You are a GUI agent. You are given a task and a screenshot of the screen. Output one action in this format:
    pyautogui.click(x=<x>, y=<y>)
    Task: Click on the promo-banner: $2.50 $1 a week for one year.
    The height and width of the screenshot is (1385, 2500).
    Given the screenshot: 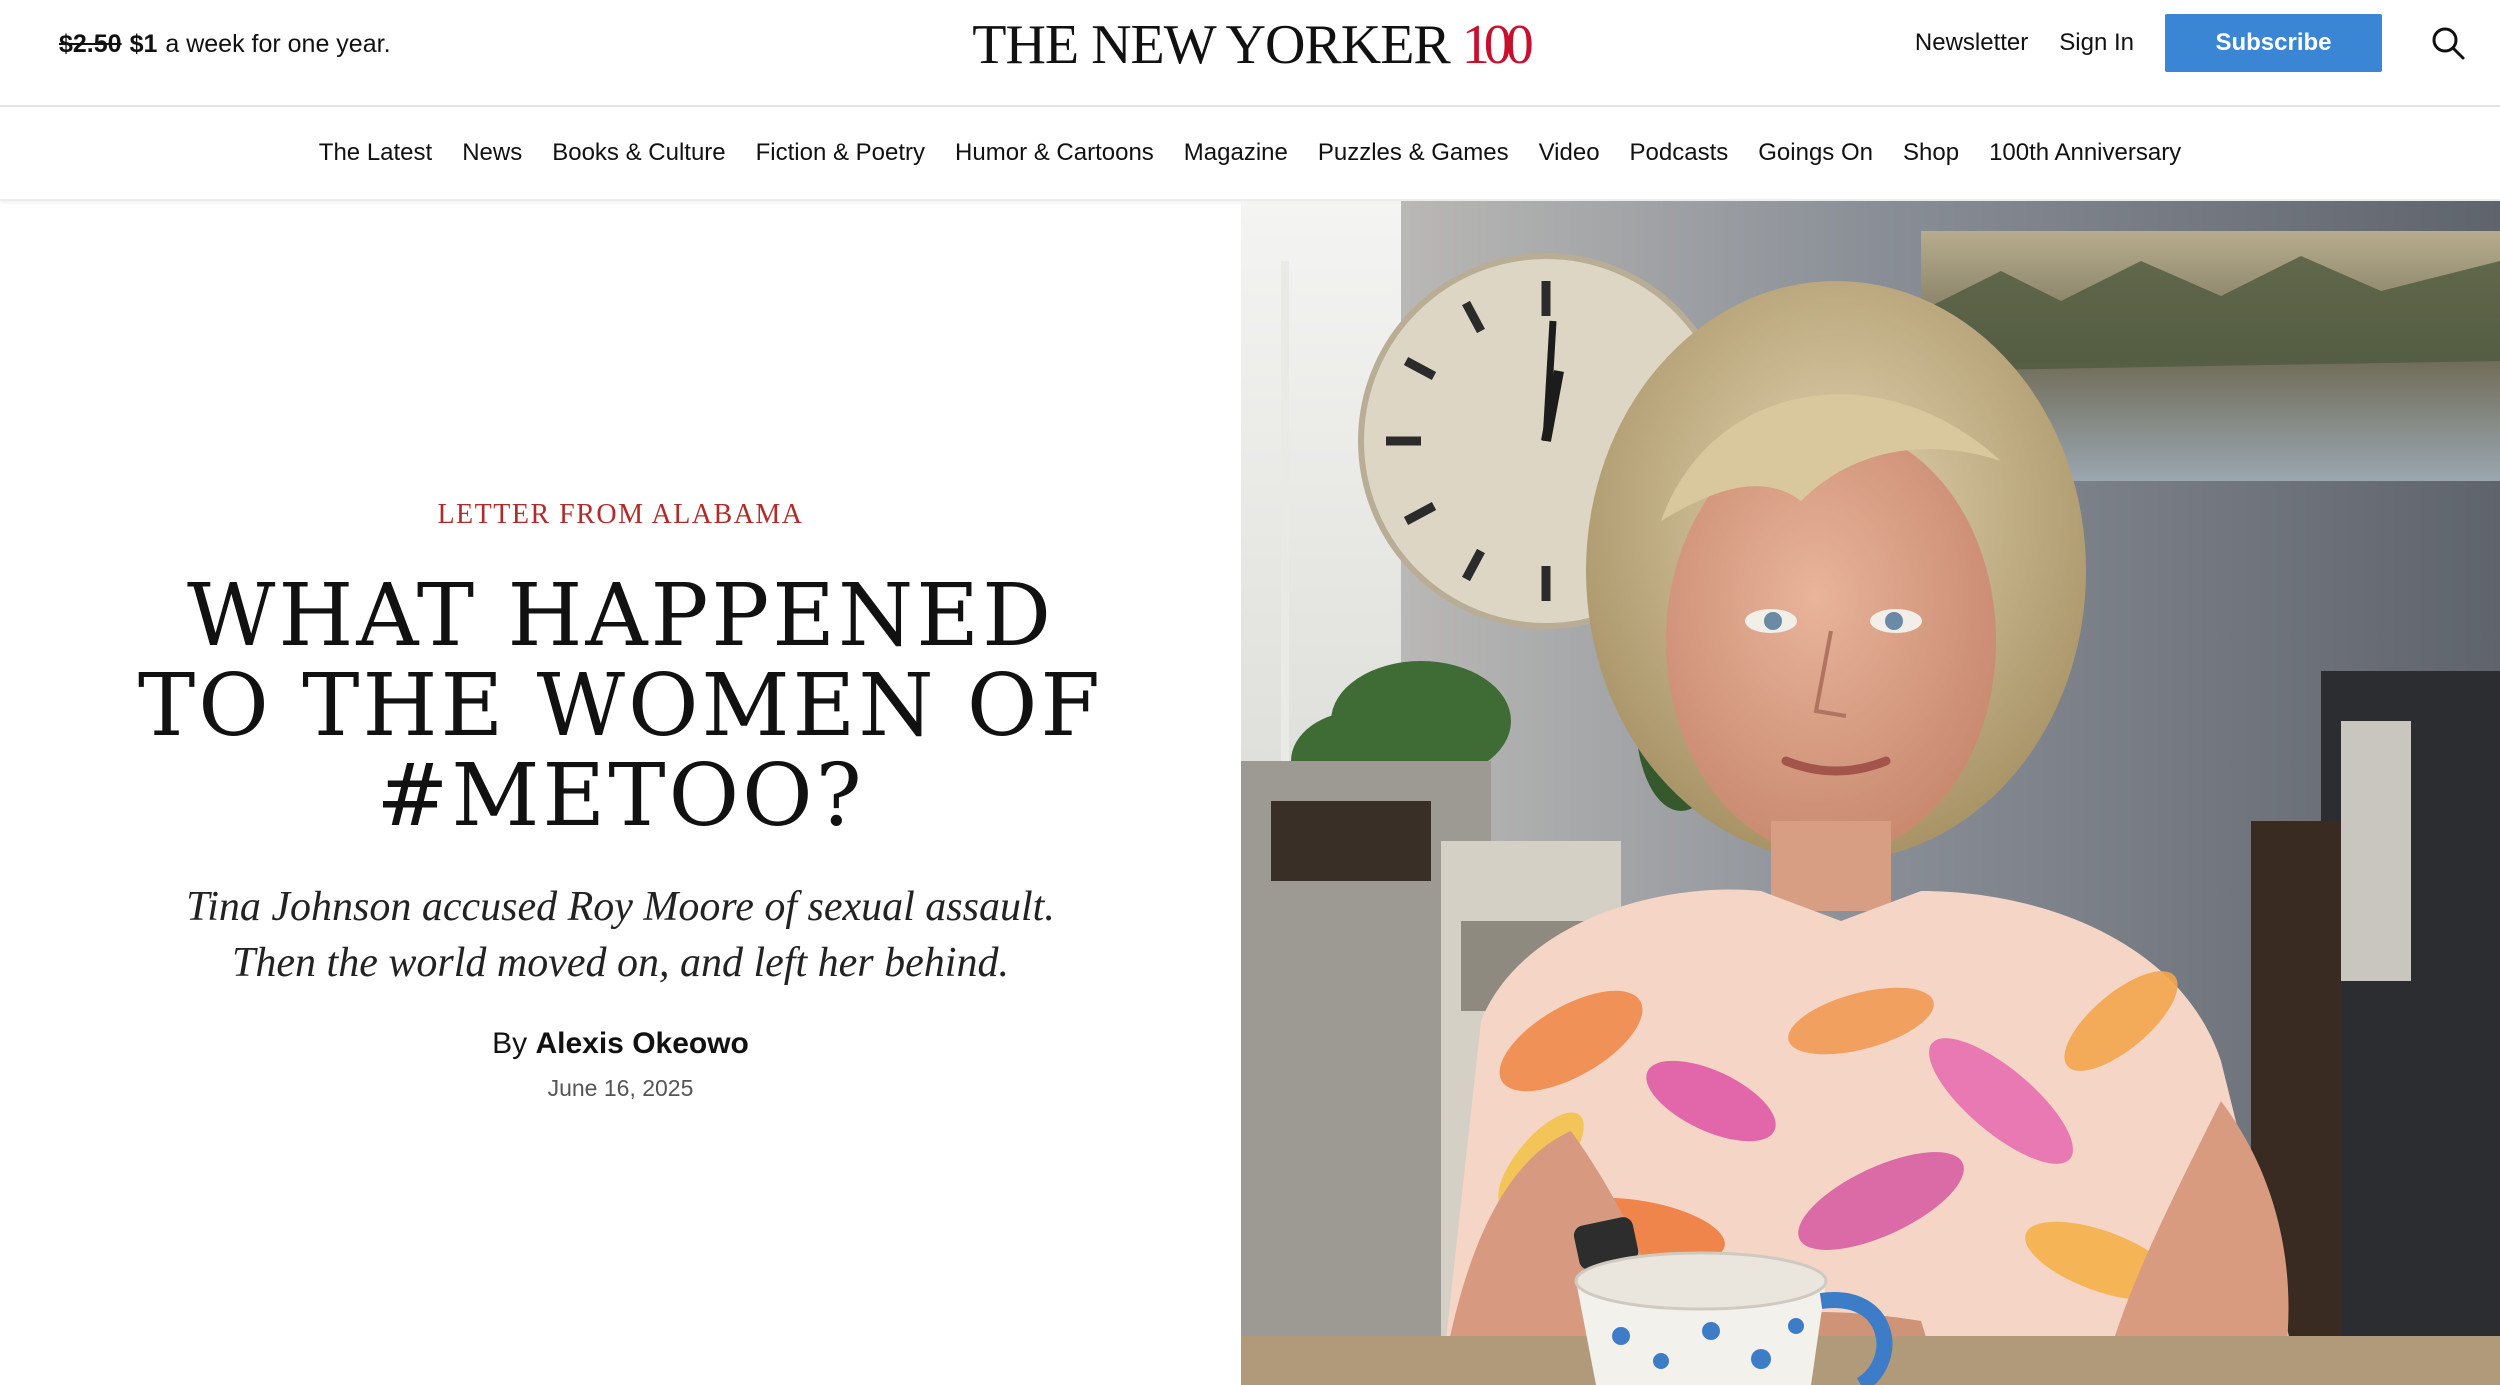 What is the action you would take?
    pyautogui.click(x=225, y=44)
    